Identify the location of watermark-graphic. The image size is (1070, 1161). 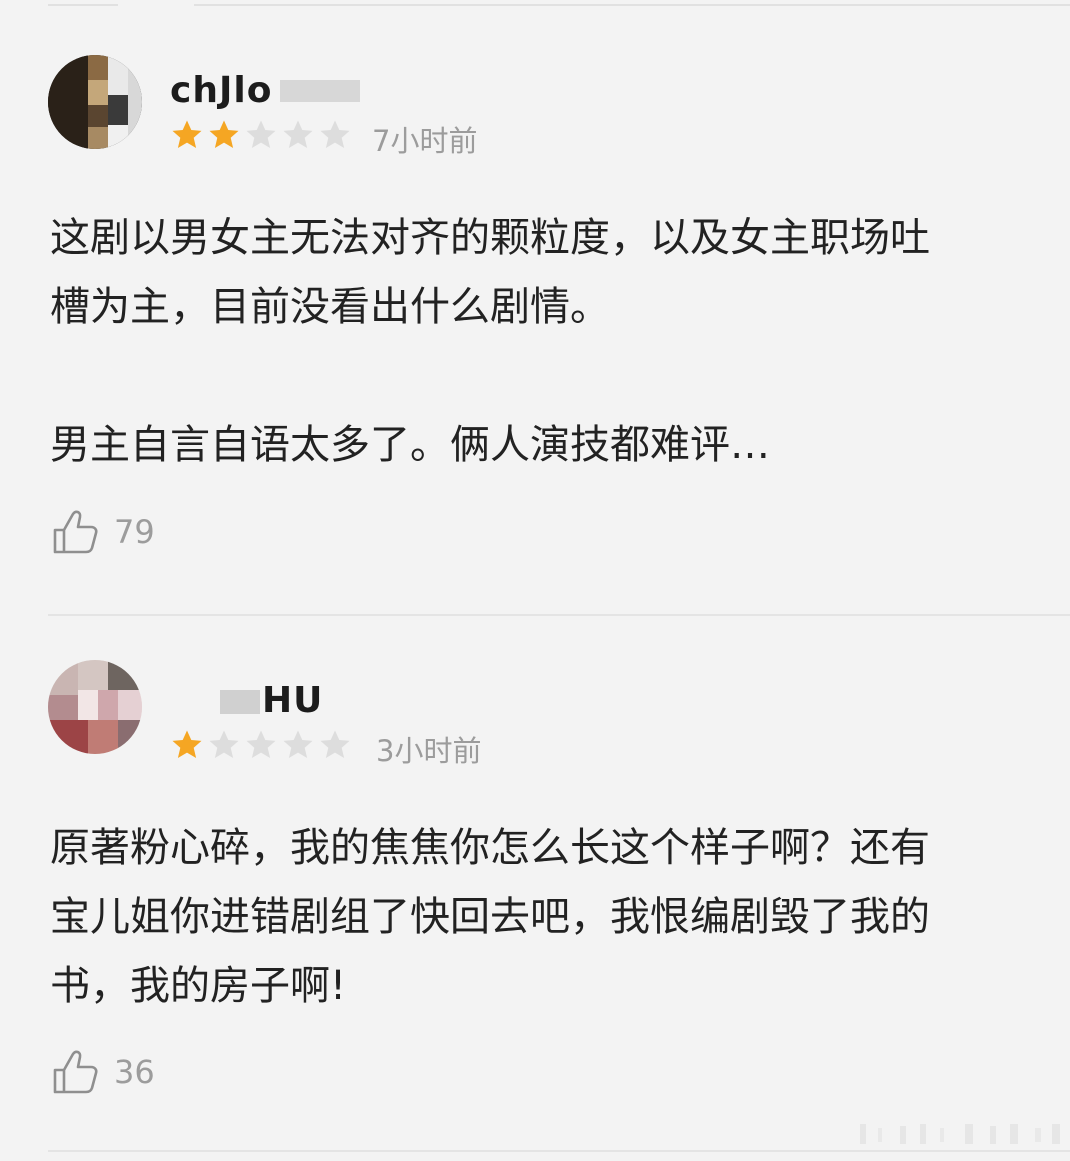
(960, 1134).